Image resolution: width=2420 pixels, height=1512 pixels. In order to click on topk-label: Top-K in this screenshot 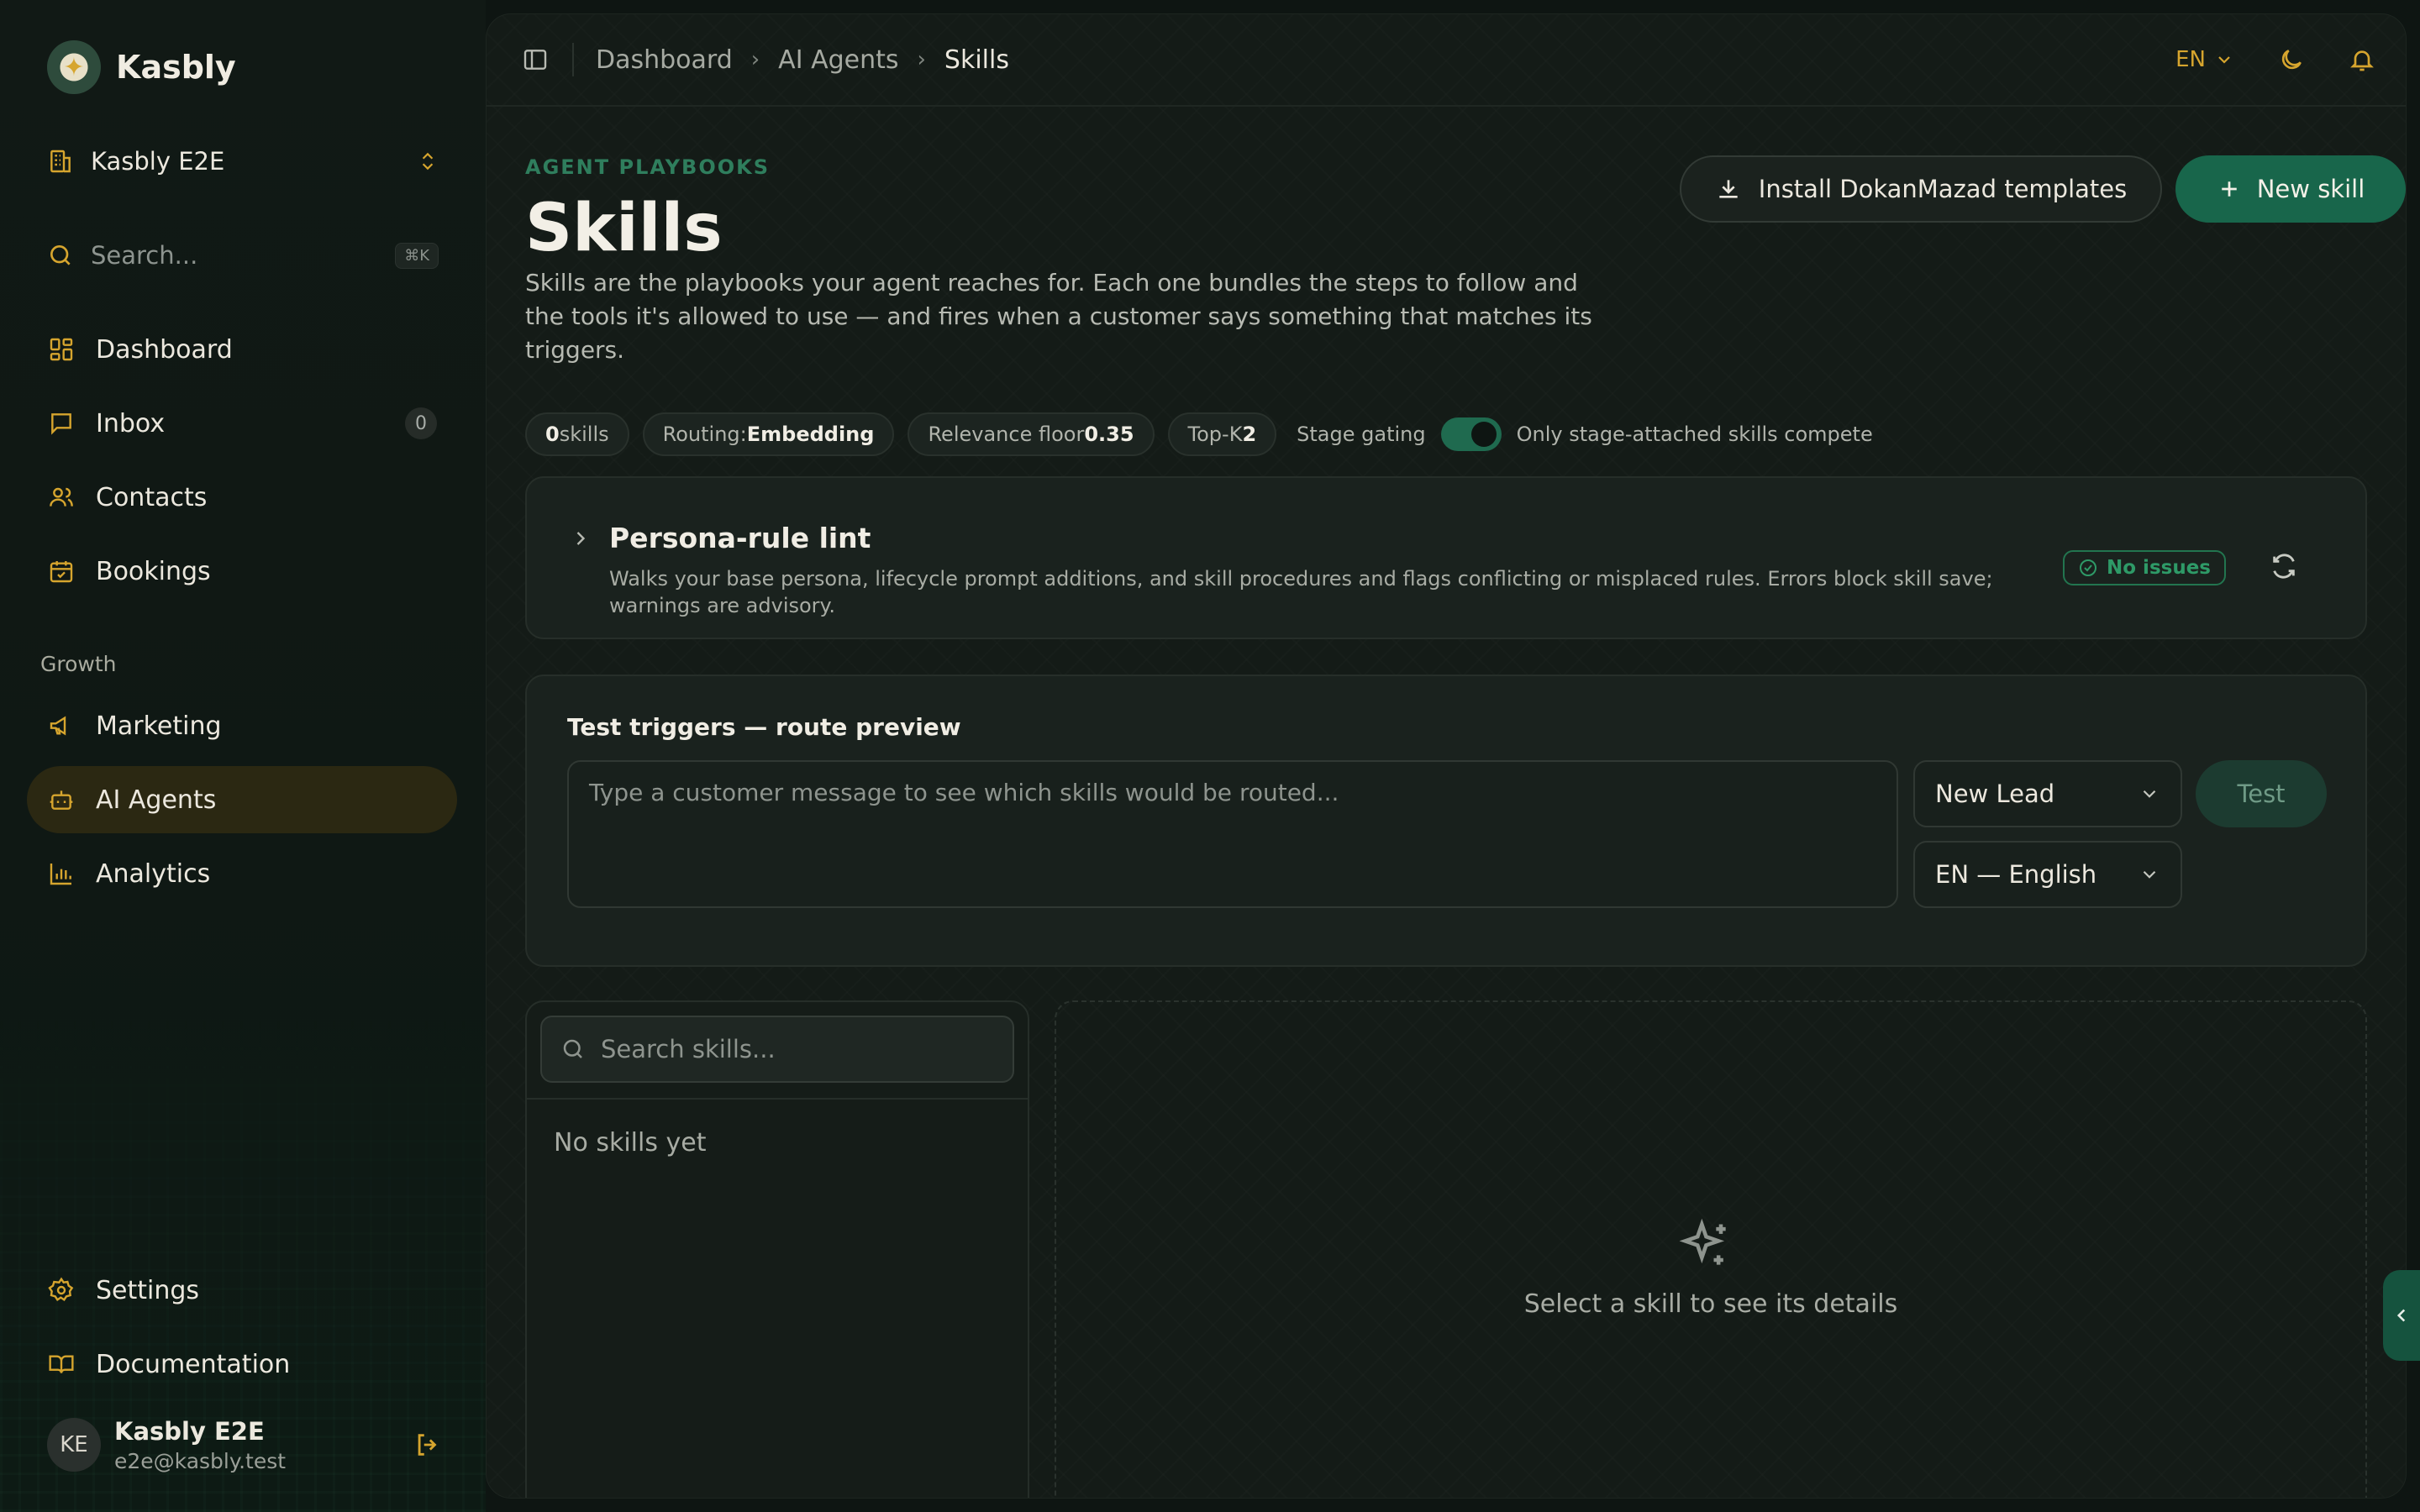, I will do `click(1215, 434)`.